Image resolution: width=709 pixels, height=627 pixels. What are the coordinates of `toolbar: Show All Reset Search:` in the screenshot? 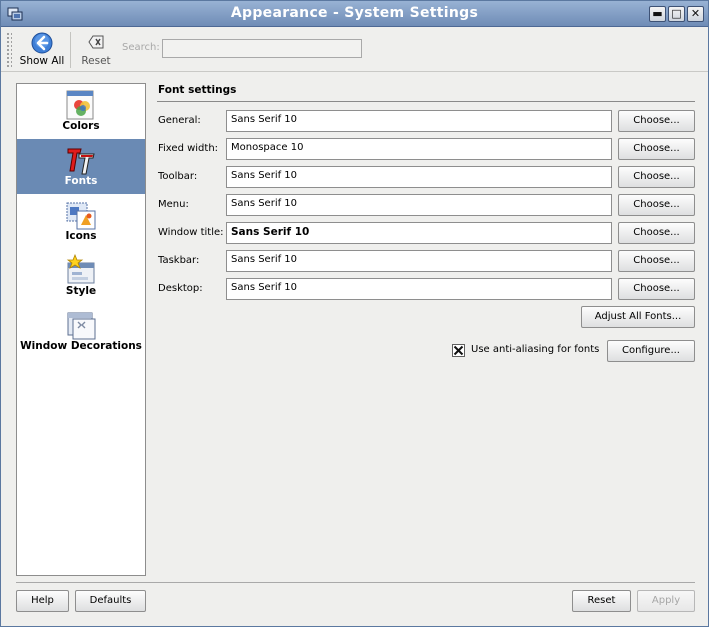 It's located at (354, 50).